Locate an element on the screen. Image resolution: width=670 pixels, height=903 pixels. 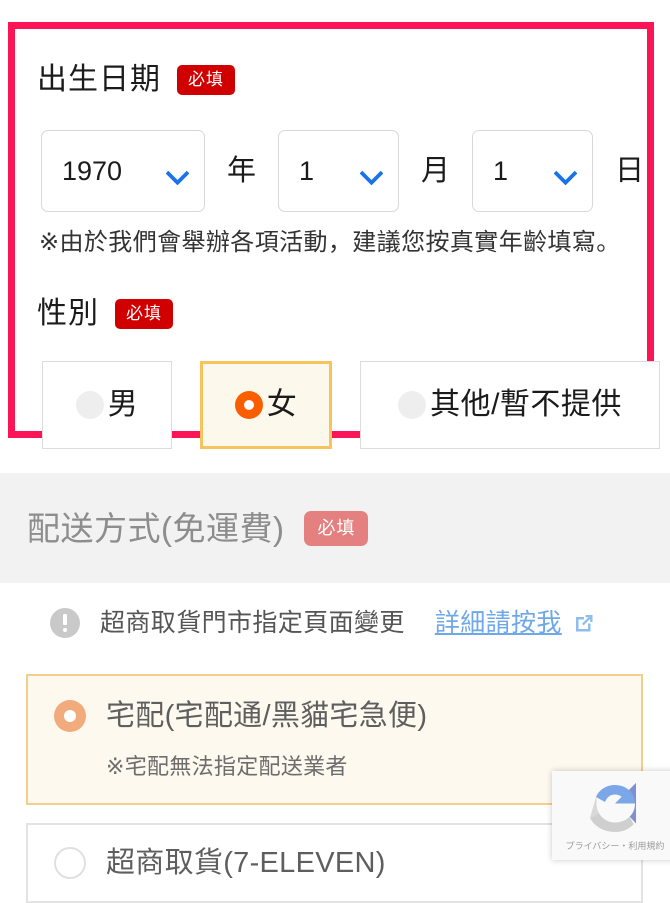
delivery-option-main-row: 宅配(宅配通/黑貓宅急便) is located at coordinates (334, 704).